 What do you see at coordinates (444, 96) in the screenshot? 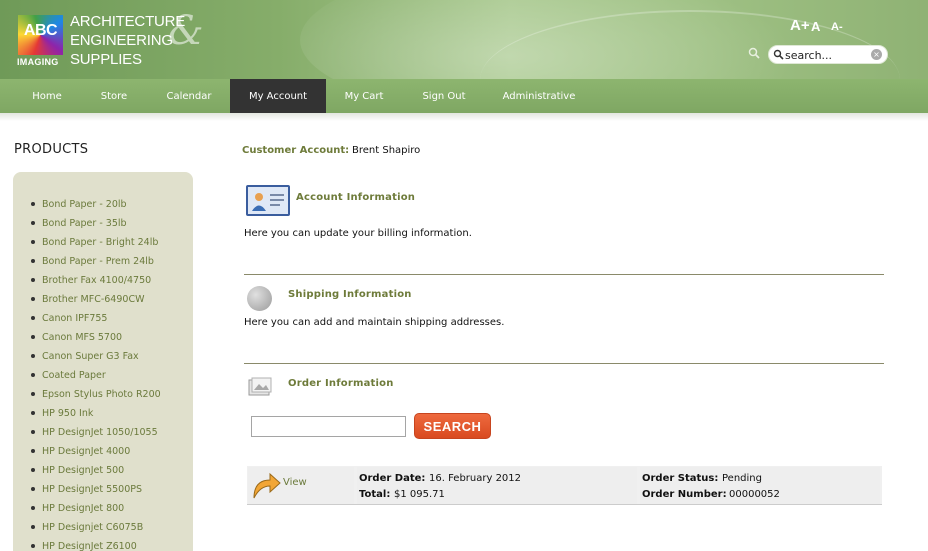
I see `nav-sign-out: Sign Out` at bounding box center [444, 96].